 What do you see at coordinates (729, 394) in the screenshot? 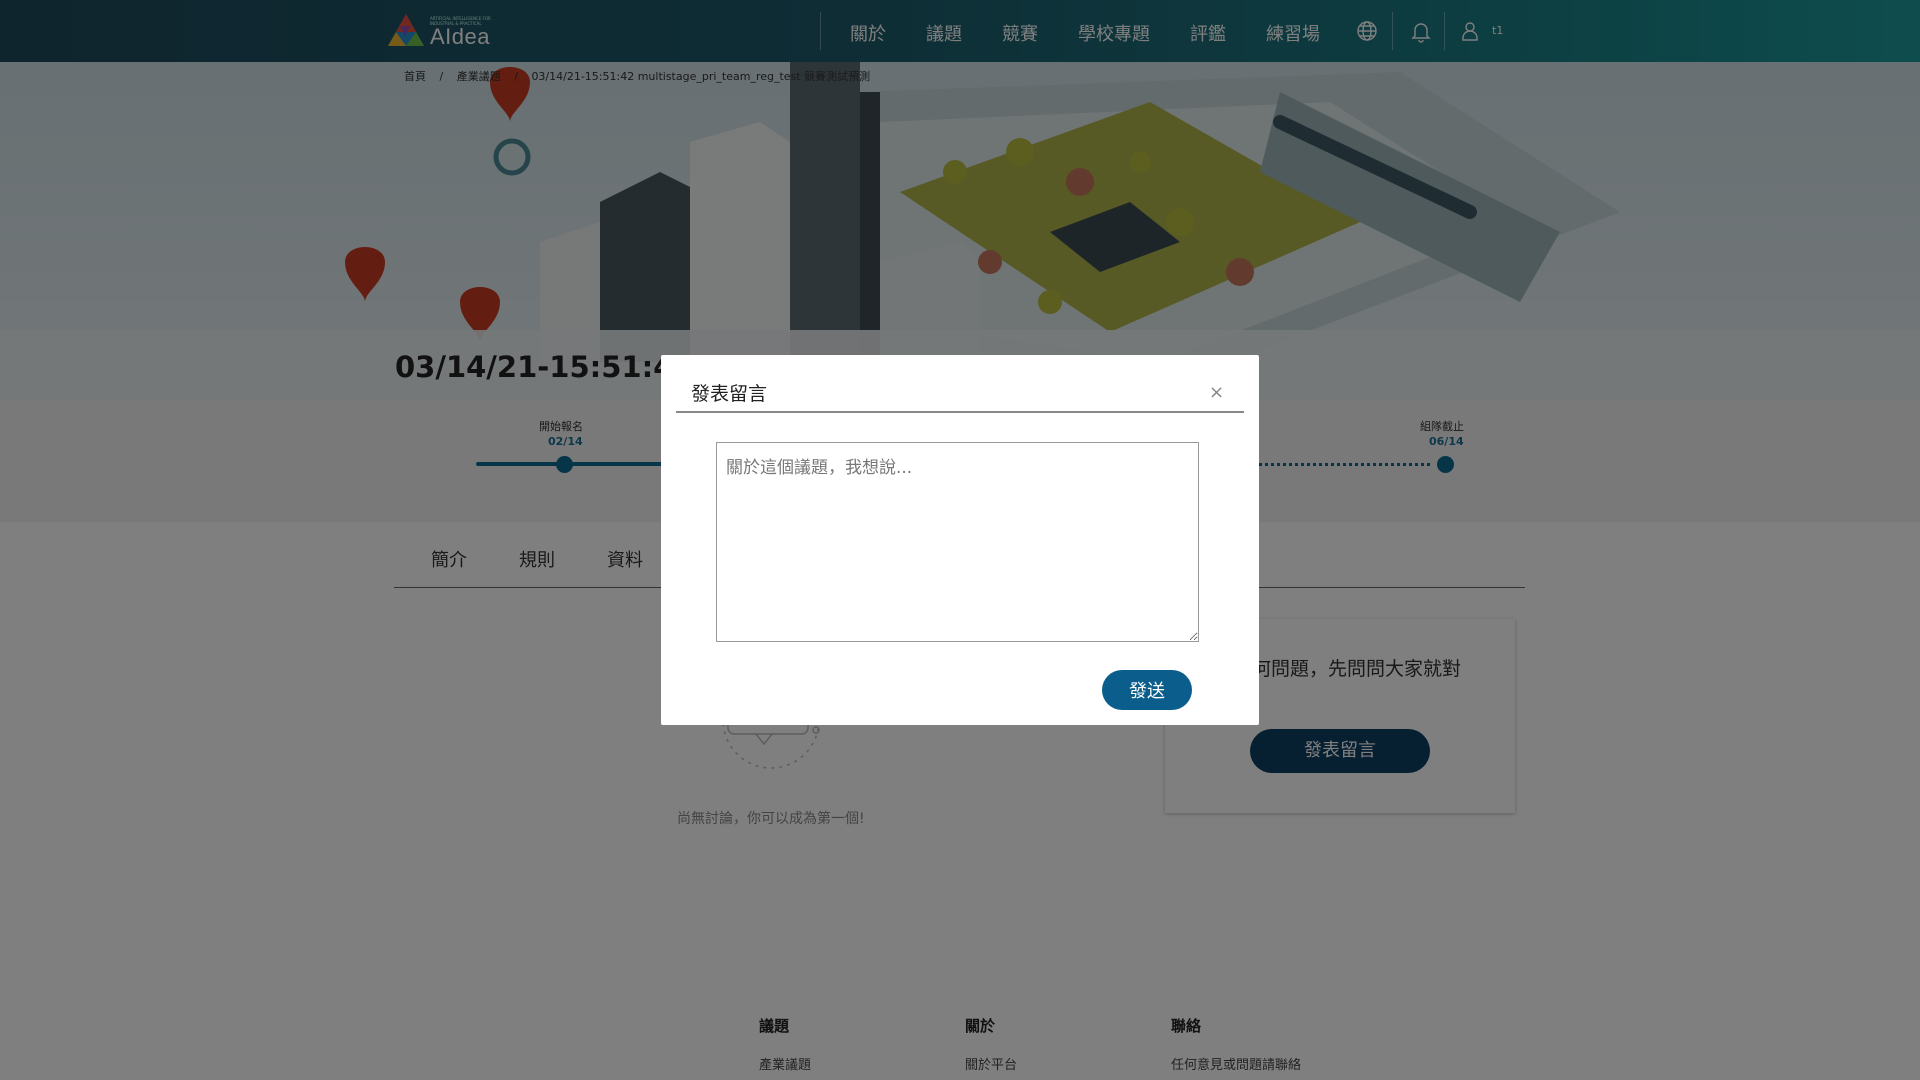
I see `modal-title: 發表留言` at bounding box center [729, 394].